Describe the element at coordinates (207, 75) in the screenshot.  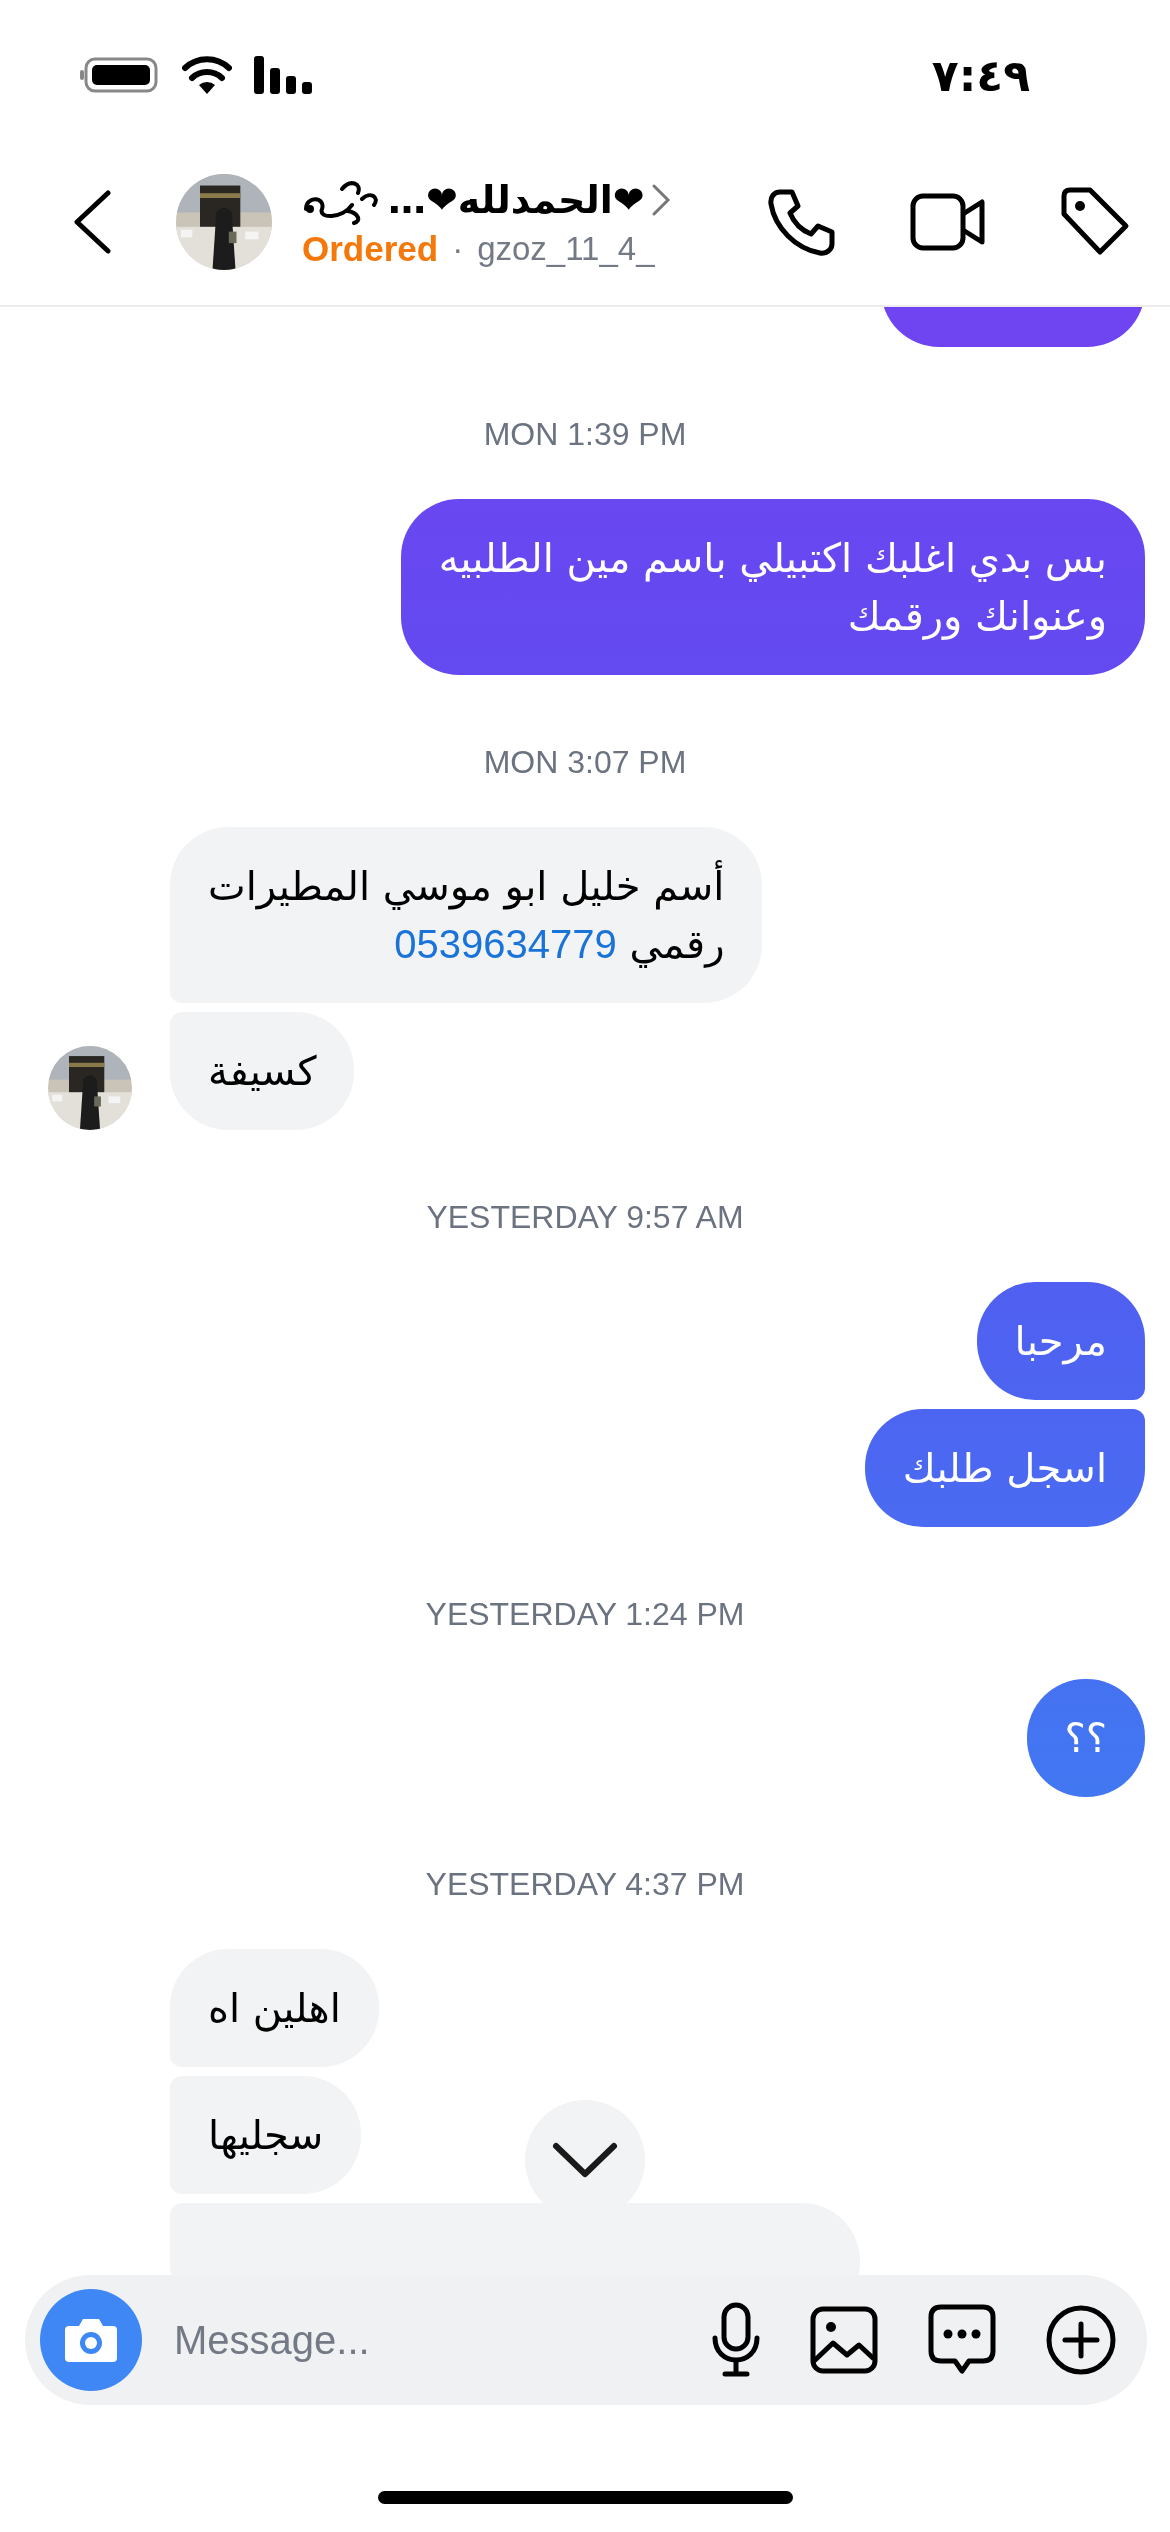
I see `wifi-icon` at that location.